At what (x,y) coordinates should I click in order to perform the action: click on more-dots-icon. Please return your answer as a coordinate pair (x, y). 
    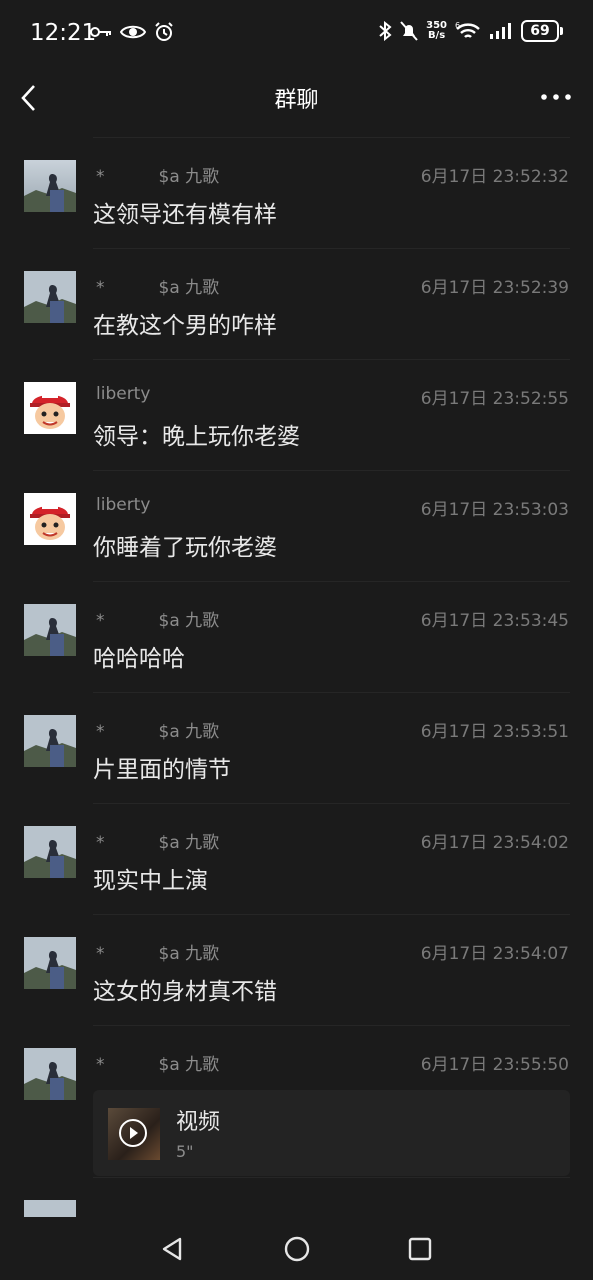
    Looking at the image, I should click on (556, 97).